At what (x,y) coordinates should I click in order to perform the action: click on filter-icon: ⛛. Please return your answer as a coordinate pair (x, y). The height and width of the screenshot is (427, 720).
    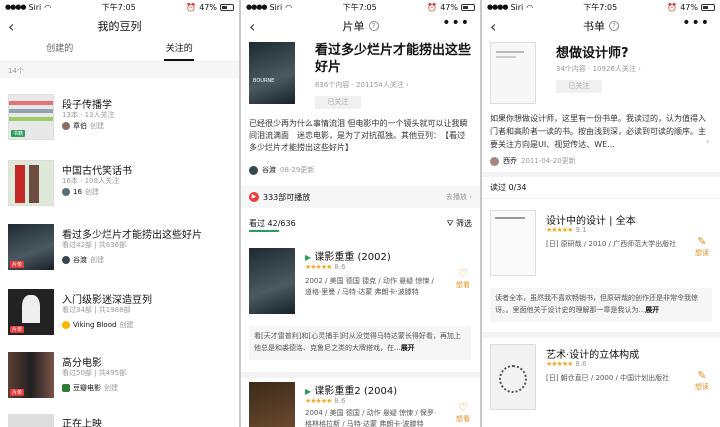
    Looking at the image, I should click on (450, 223).